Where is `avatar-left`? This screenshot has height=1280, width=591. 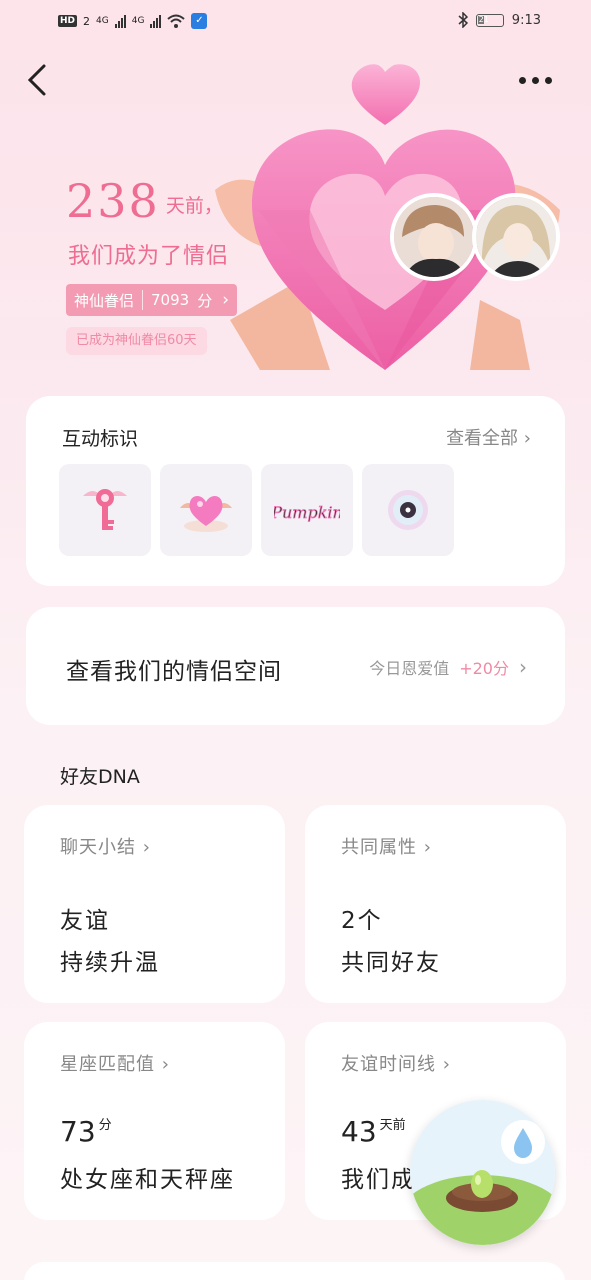 avatar-left is located at coordinates (434, 237).